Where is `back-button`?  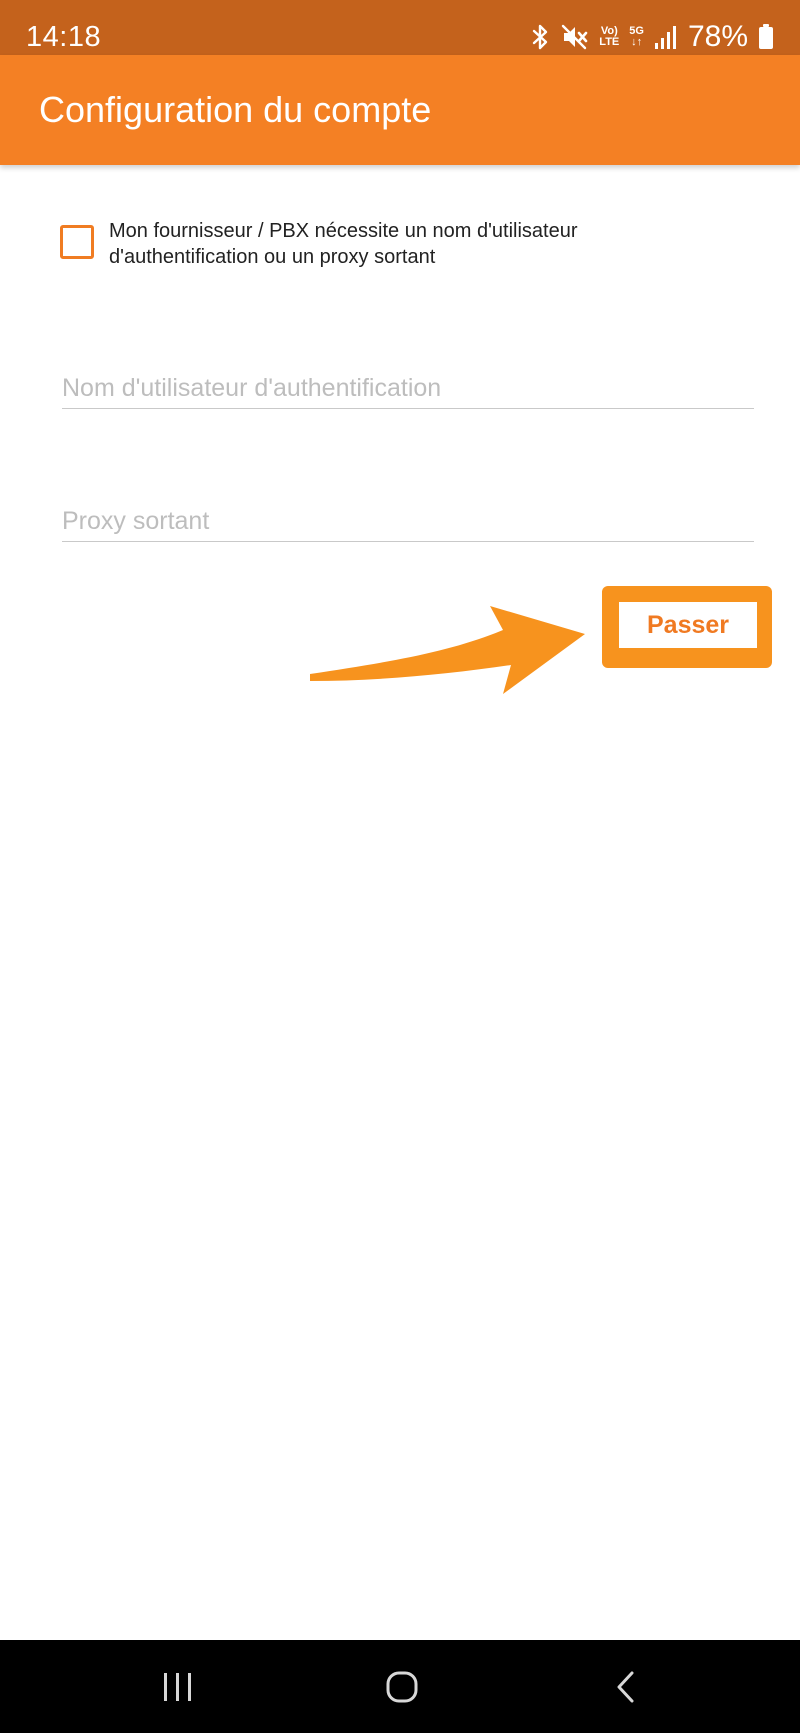 back-button is located at coordinates (626, 1686).